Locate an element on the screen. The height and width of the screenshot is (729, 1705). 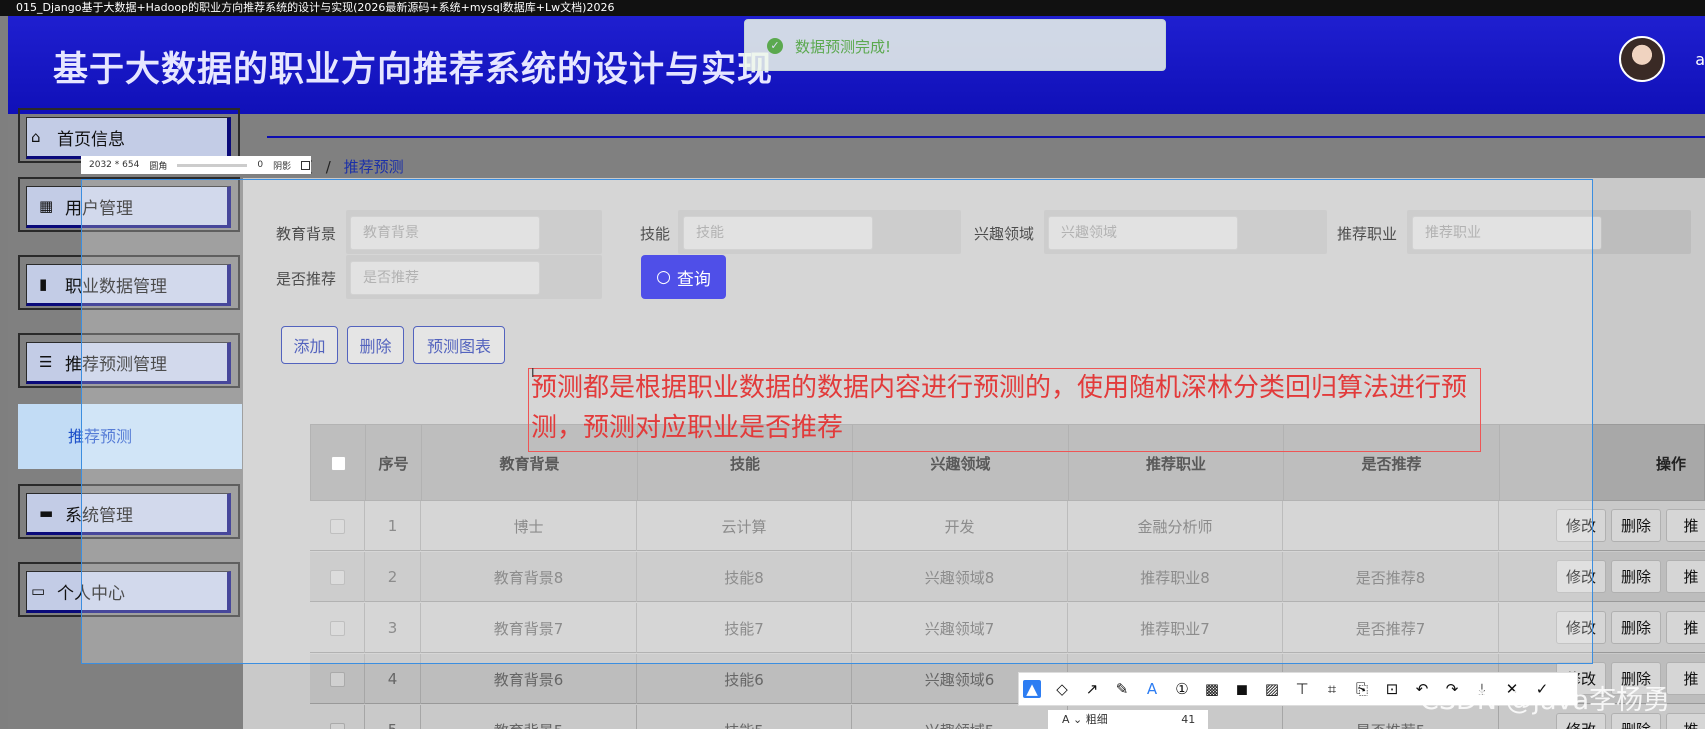
text-options-bar: A ⌄ 粗细 41 is located at coordinates (1128, 719).